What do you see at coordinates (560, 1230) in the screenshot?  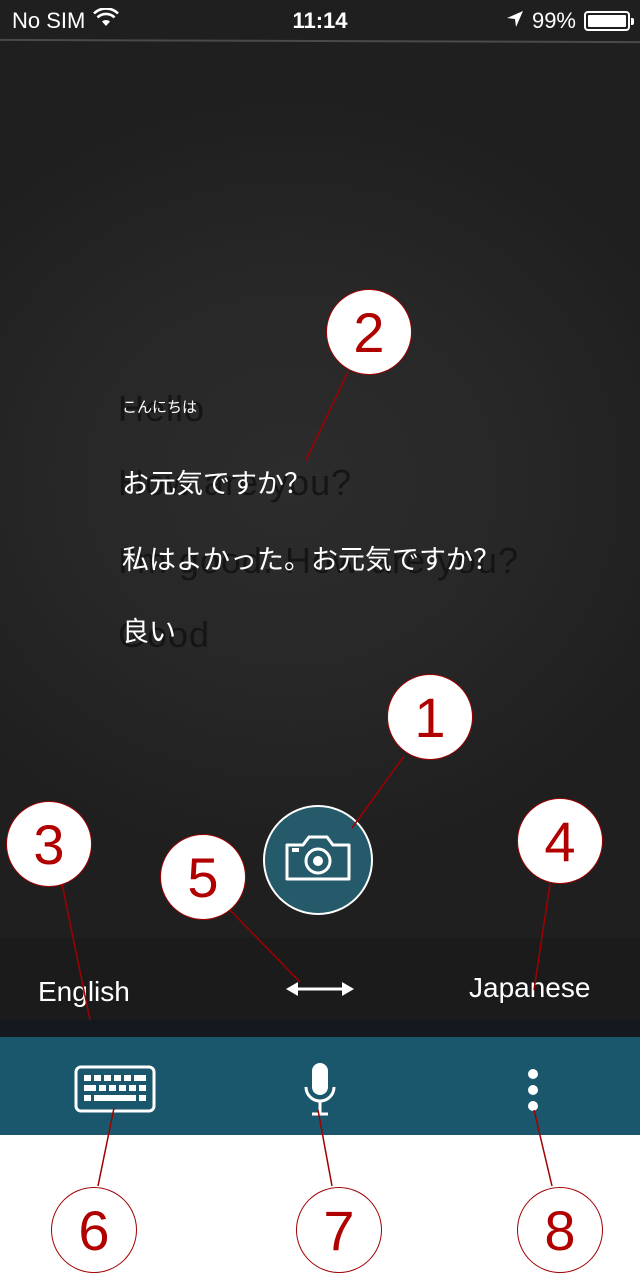 I see `callout-8: 8` at bounding box center [560, 1230].